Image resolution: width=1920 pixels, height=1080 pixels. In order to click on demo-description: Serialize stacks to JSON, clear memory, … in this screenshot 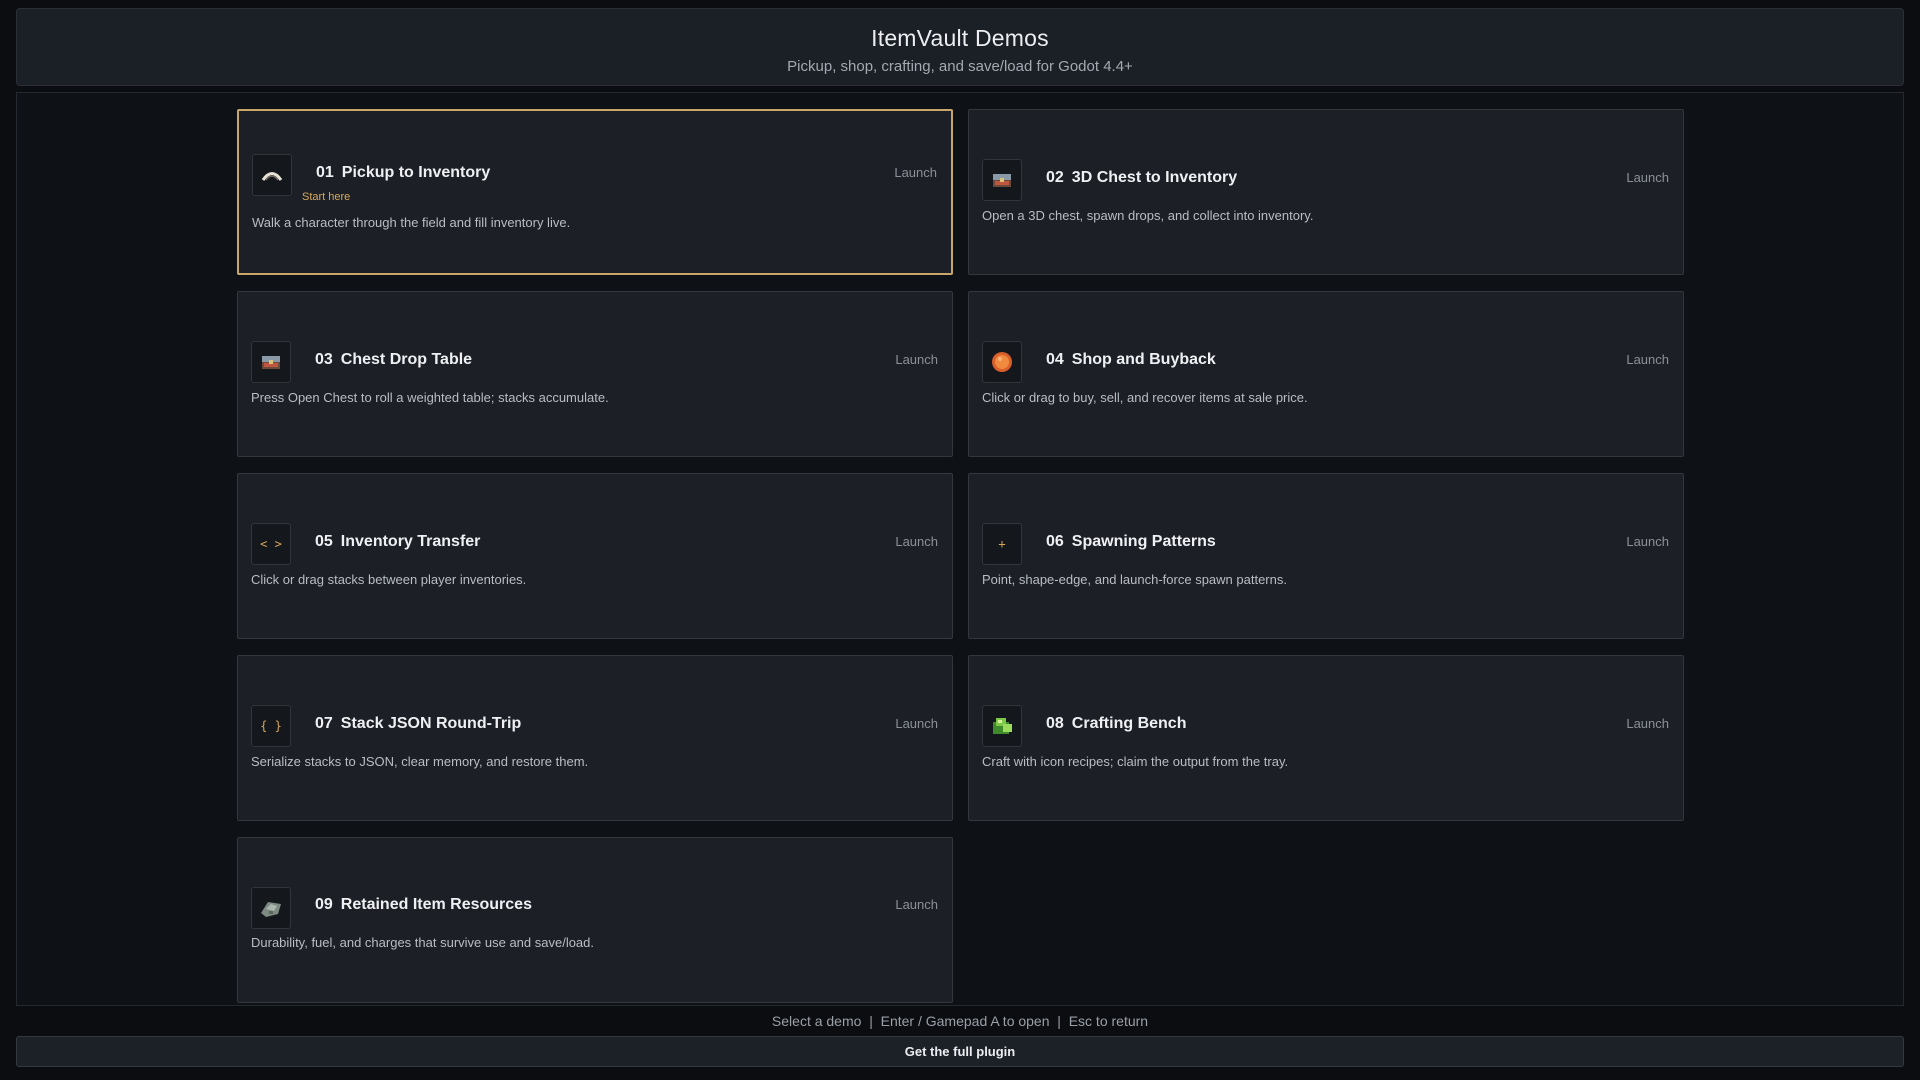, I will do `click(420, 761)`.